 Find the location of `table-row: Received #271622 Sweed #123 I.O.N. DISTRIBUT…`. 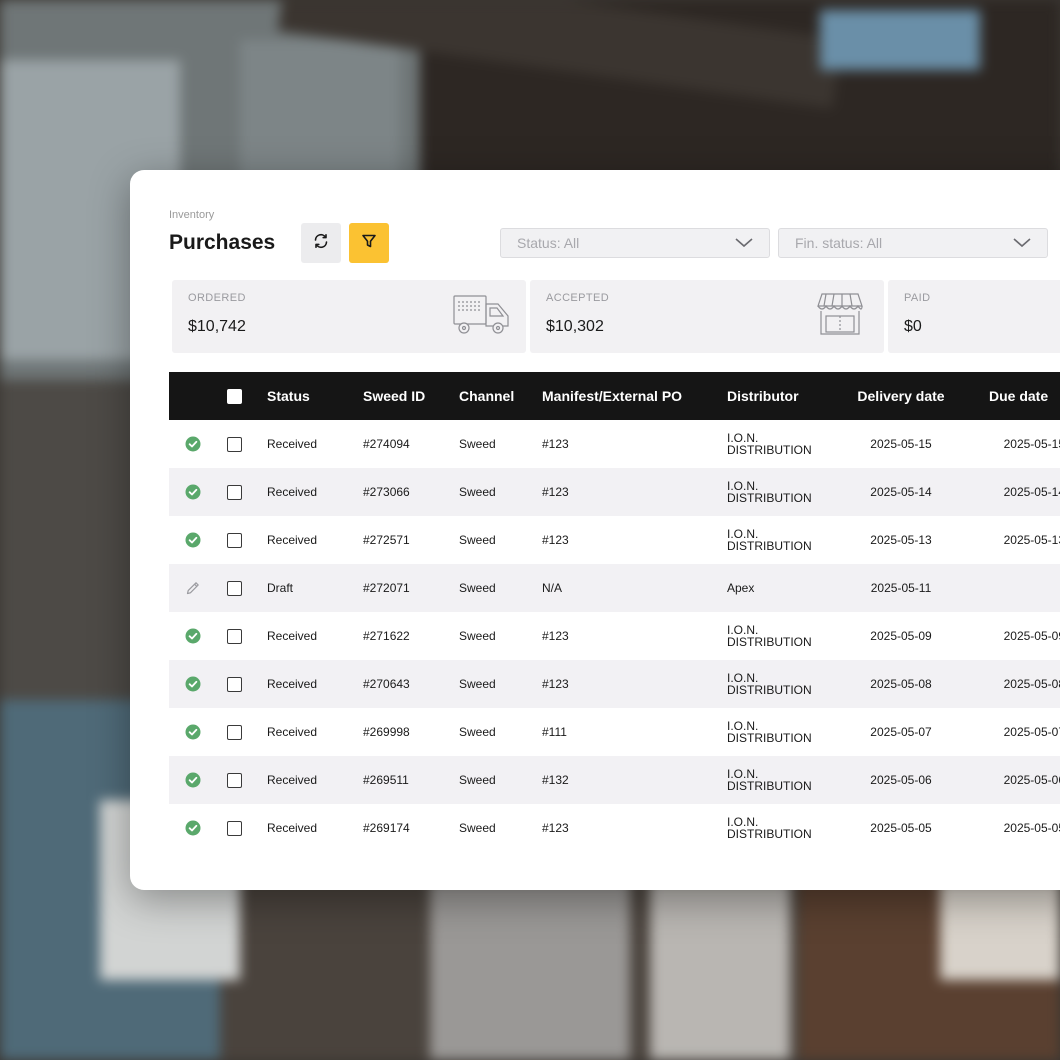

table-row: Received #271622 Sweed #123 I.O.N. DISTRIBUT… is located at coordinates (614, 636).